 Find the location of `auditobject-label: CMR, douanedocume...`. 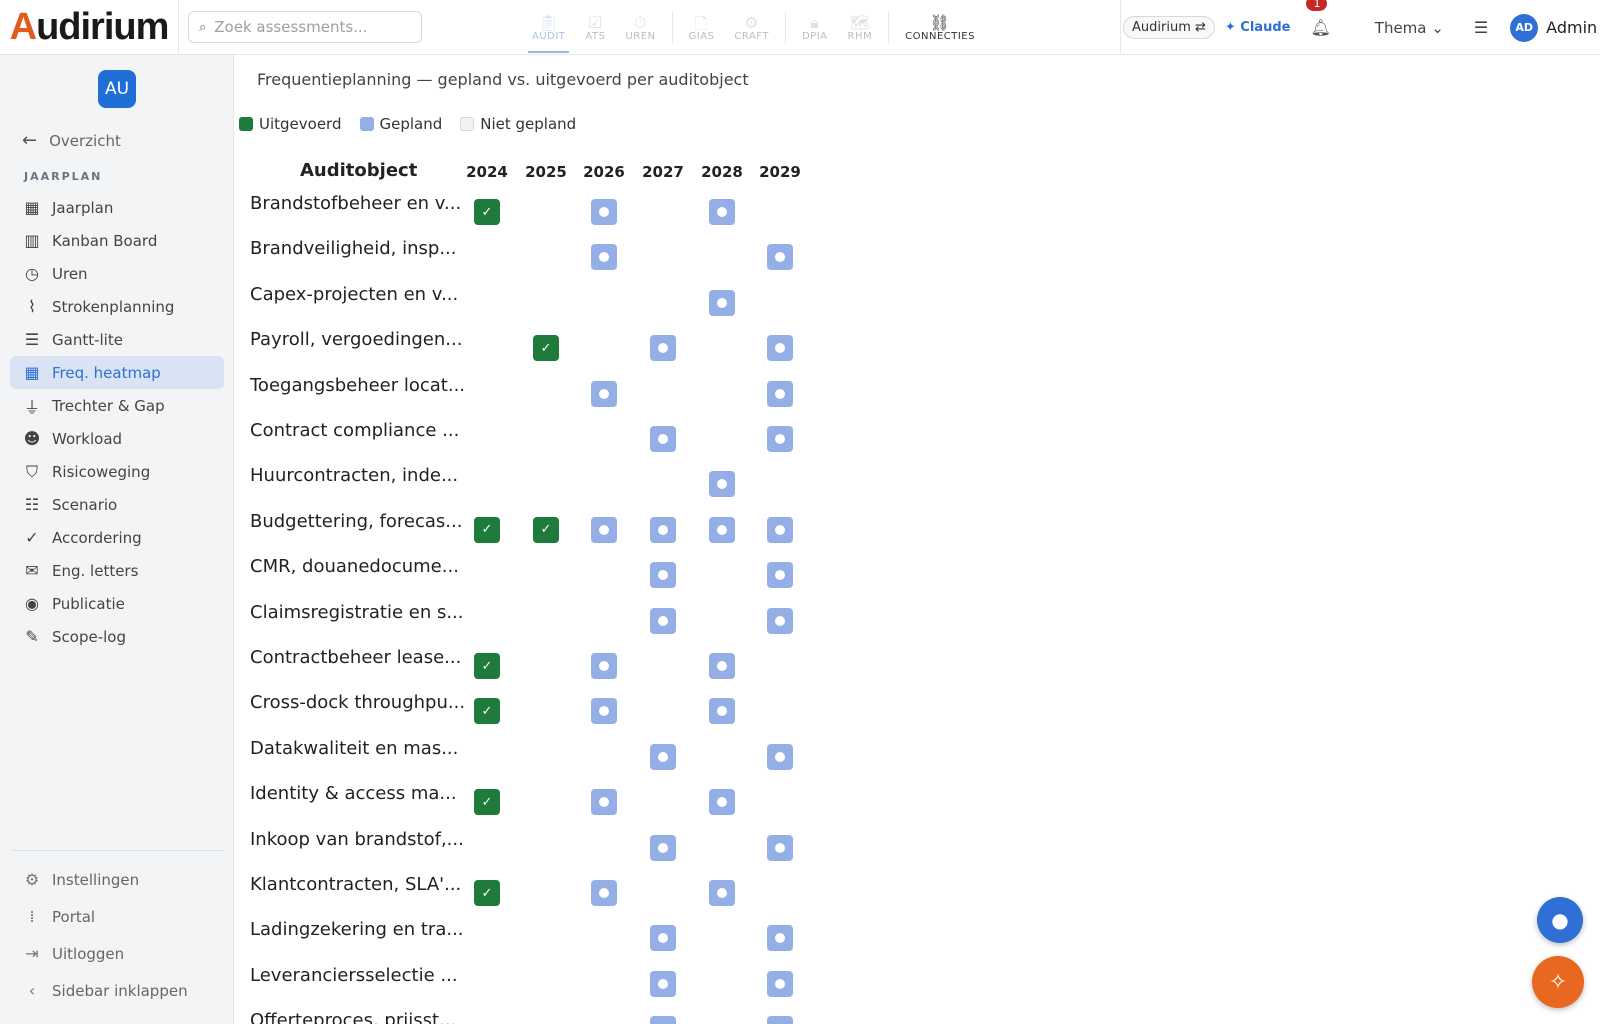

auditobject-label: CMR, douanedocume... is located at coordinates (360, 566).